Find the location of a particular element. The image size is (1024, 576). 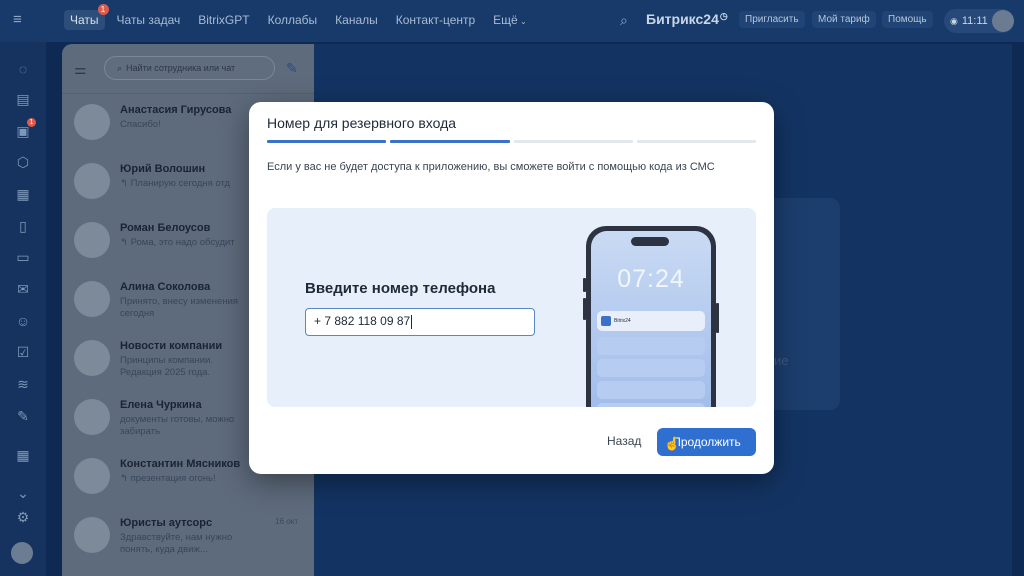

chat-name: Анастасия Гирусова is located at coordinates (176, 110).